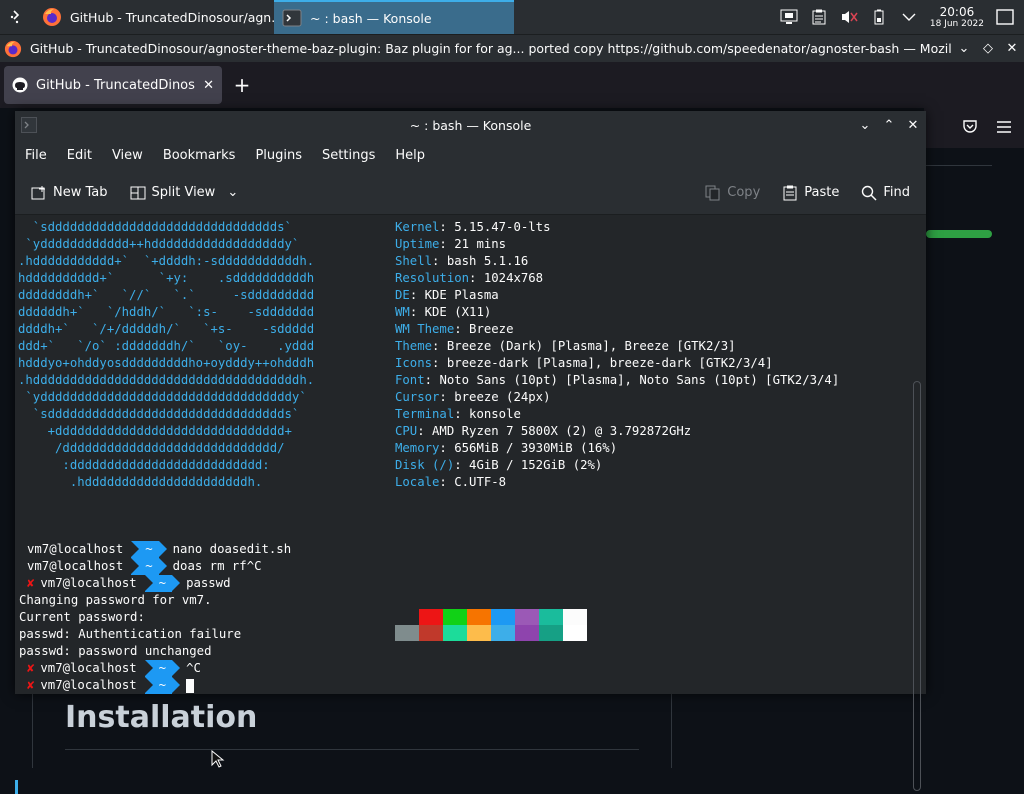  Describe the element at coordinates (789, 17) in the screenshot. I see `display-configuration-icon` at that location.